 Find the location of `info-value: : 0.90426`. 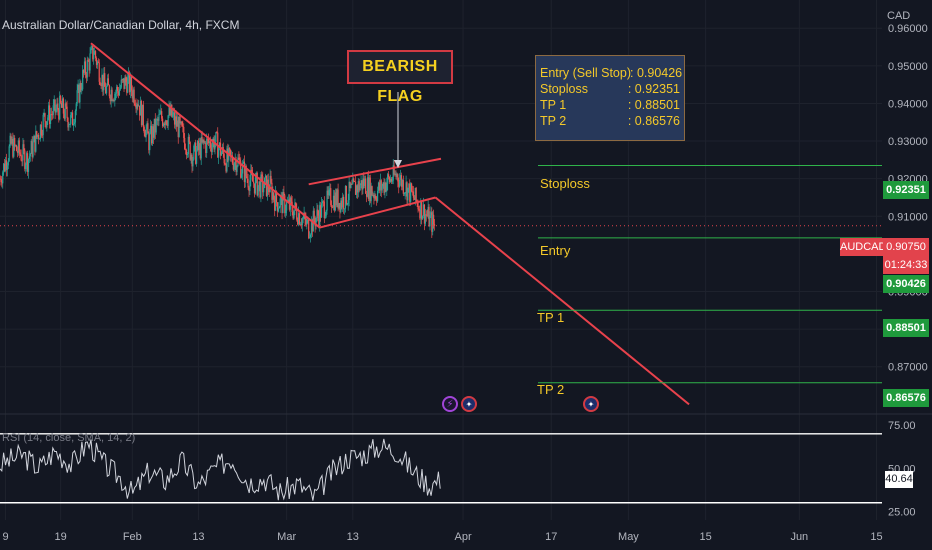

info-value: : 0.90426 is located at coordinates (656, 73).